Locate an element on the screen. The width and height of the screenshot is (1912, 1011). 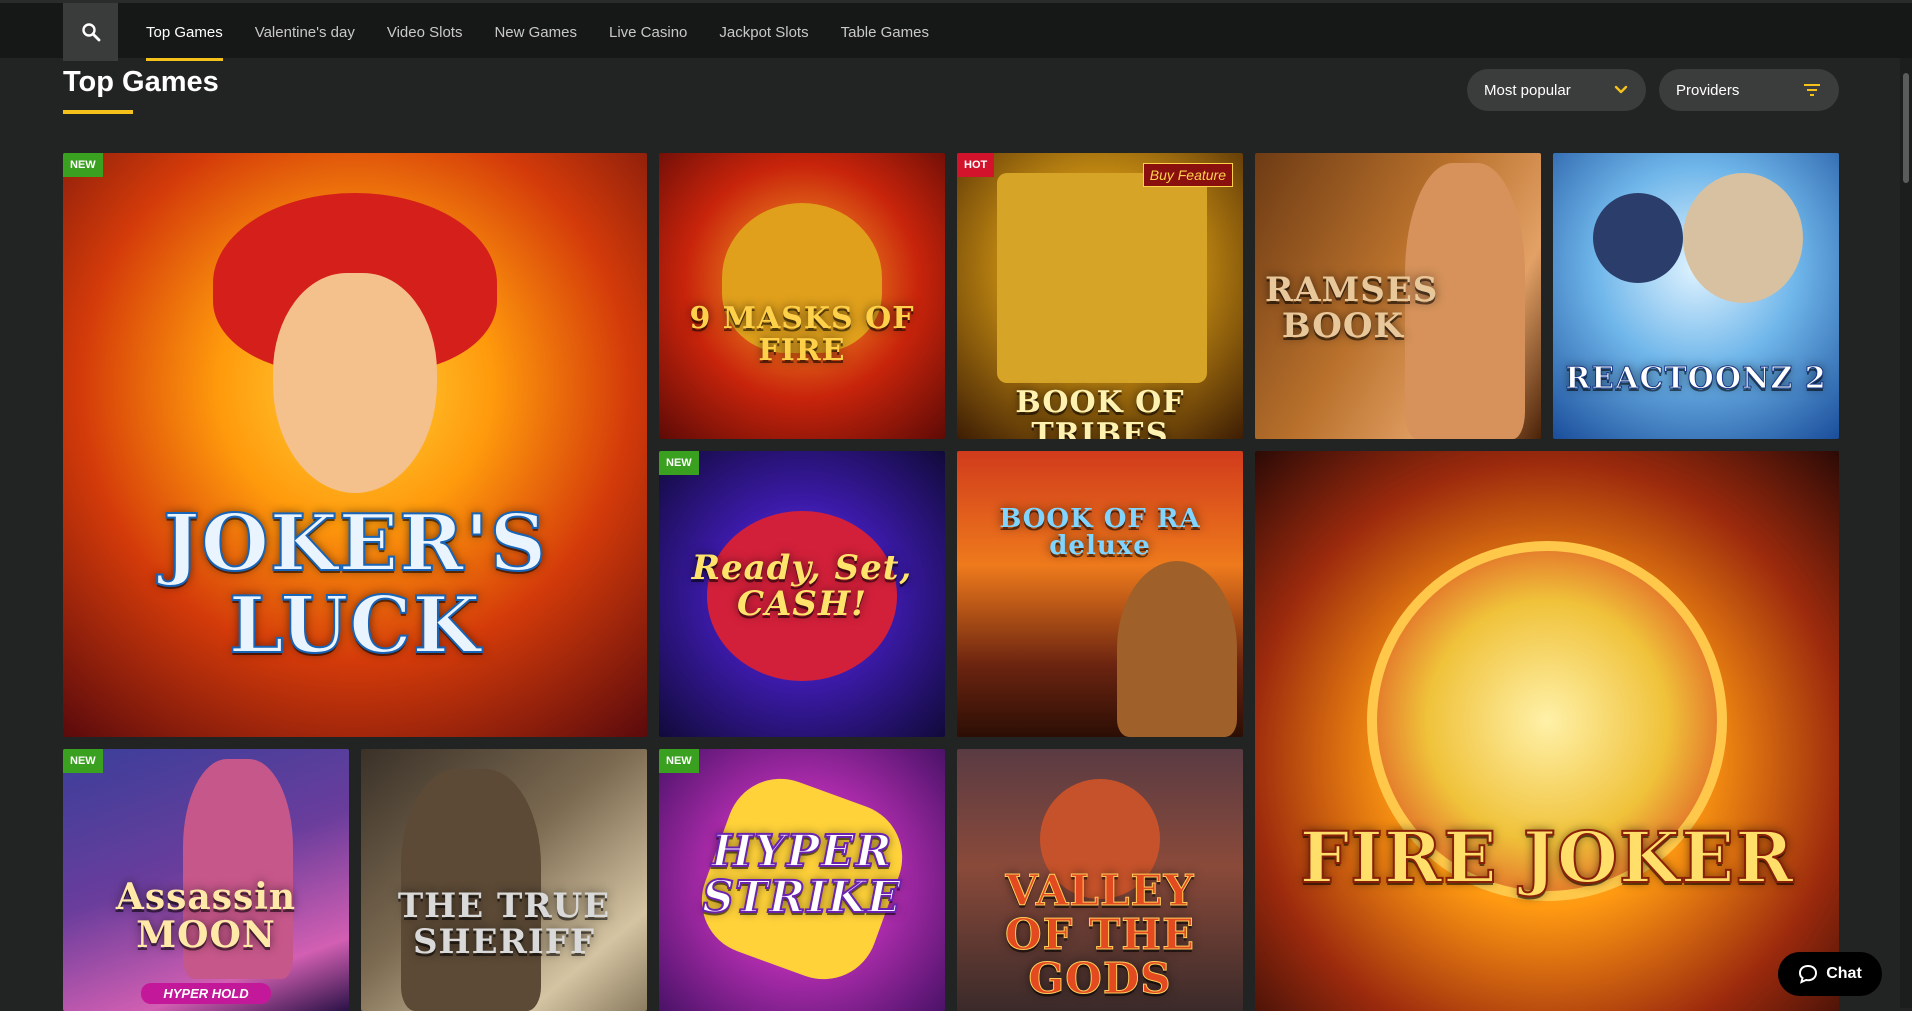
game-tile-hyper-strike: NEW HYPER STRIKE is located at coordinates (802, 880).